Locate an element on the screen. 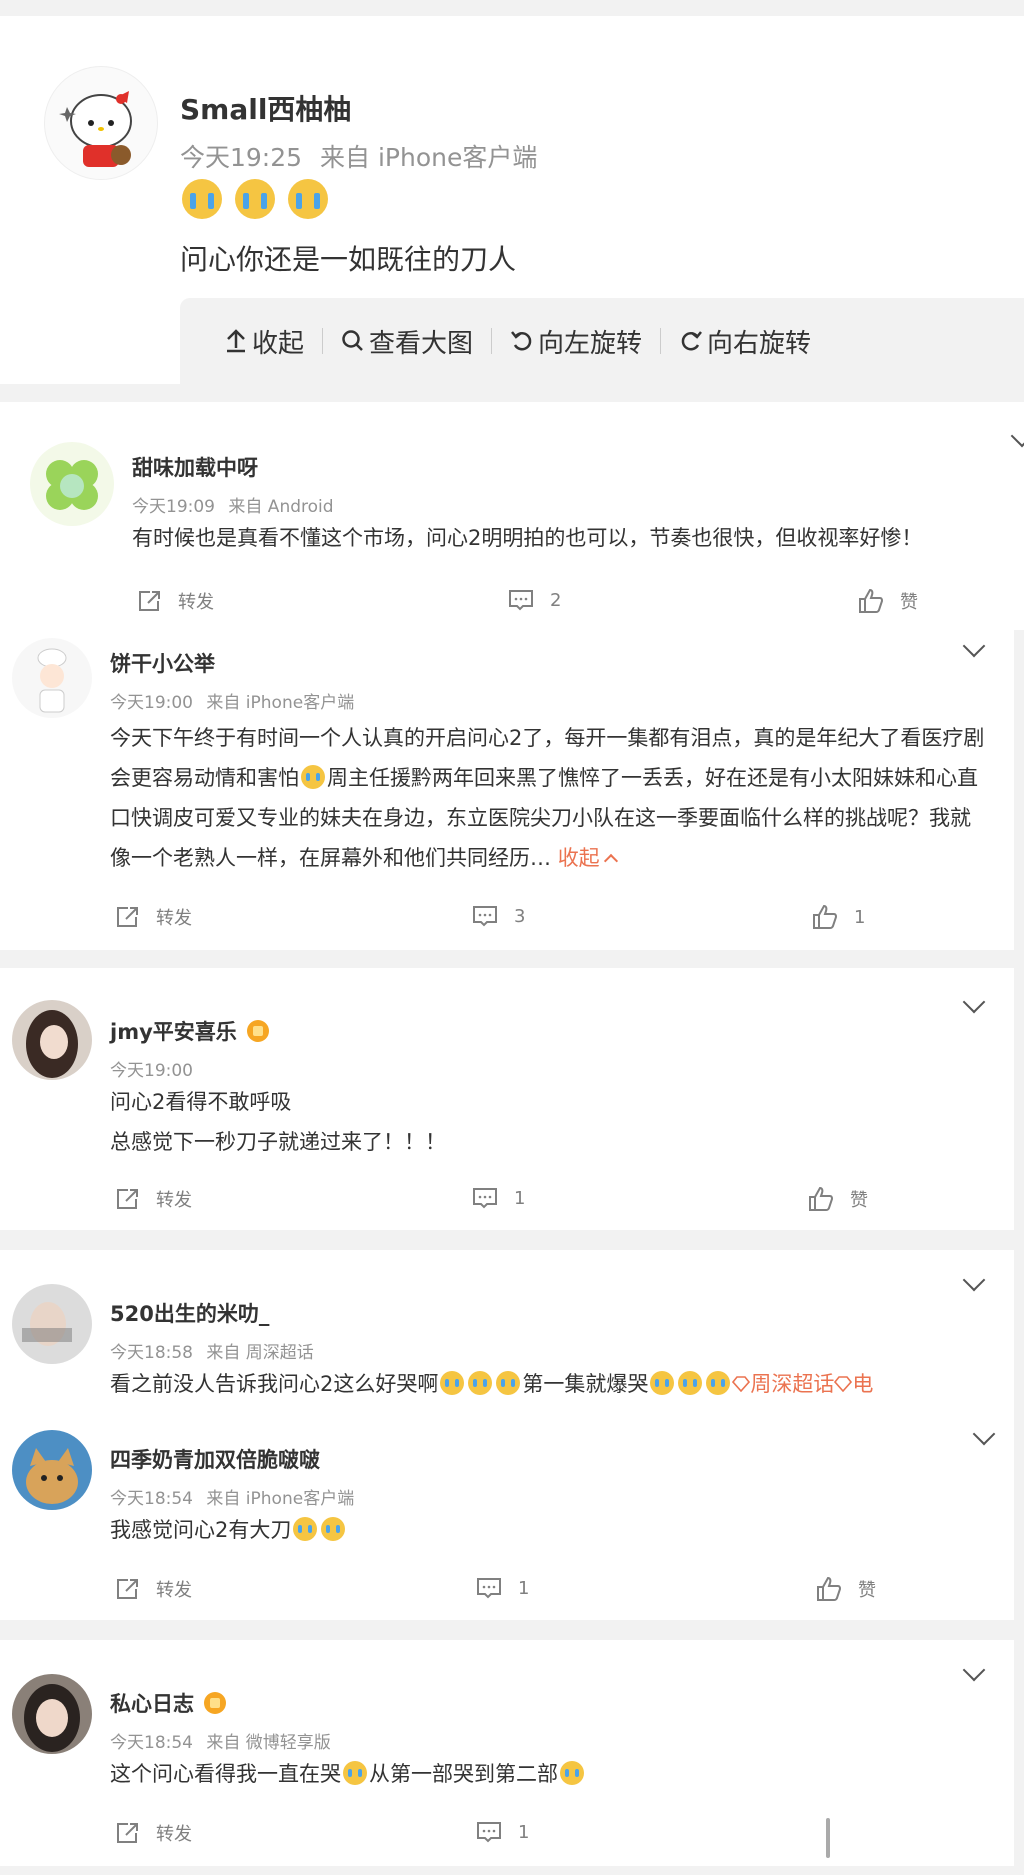 This screenshot has width=1024, height=1875. post-author-name: Small西柚柚 is located at coordinates (265, 108).